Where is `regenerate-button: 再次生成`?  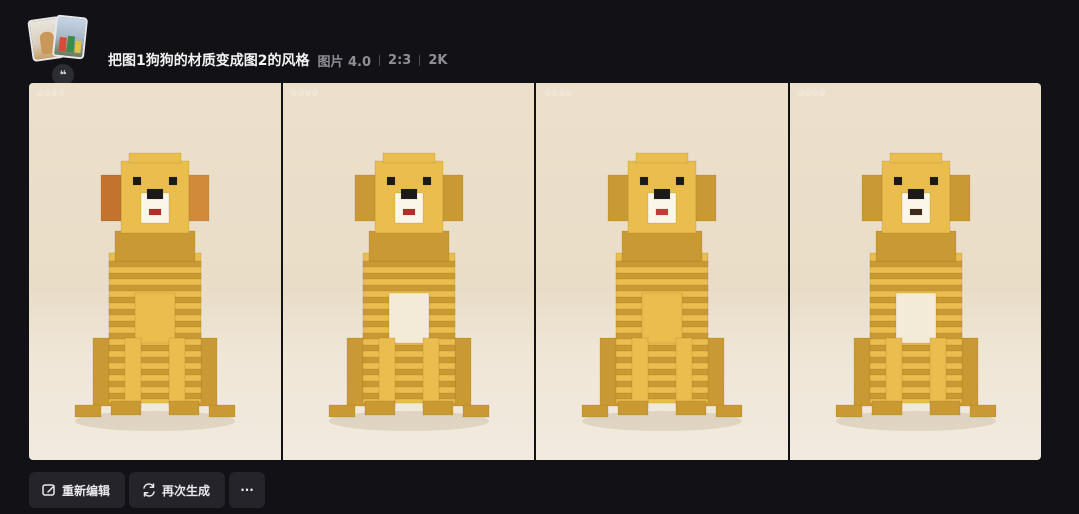
regenerate-button: 再次生成 is located at coordinates (177, 490).